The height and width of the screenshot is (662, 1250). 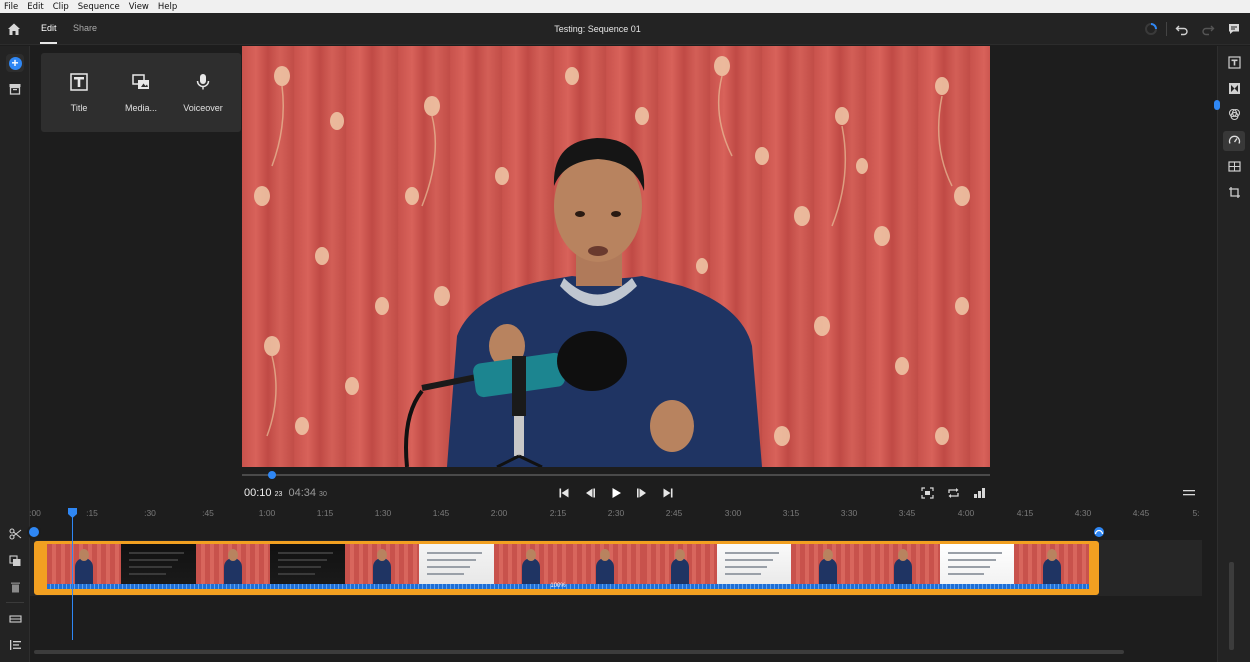 I want to click on duplicate-icon, so click(x=15, y=561).